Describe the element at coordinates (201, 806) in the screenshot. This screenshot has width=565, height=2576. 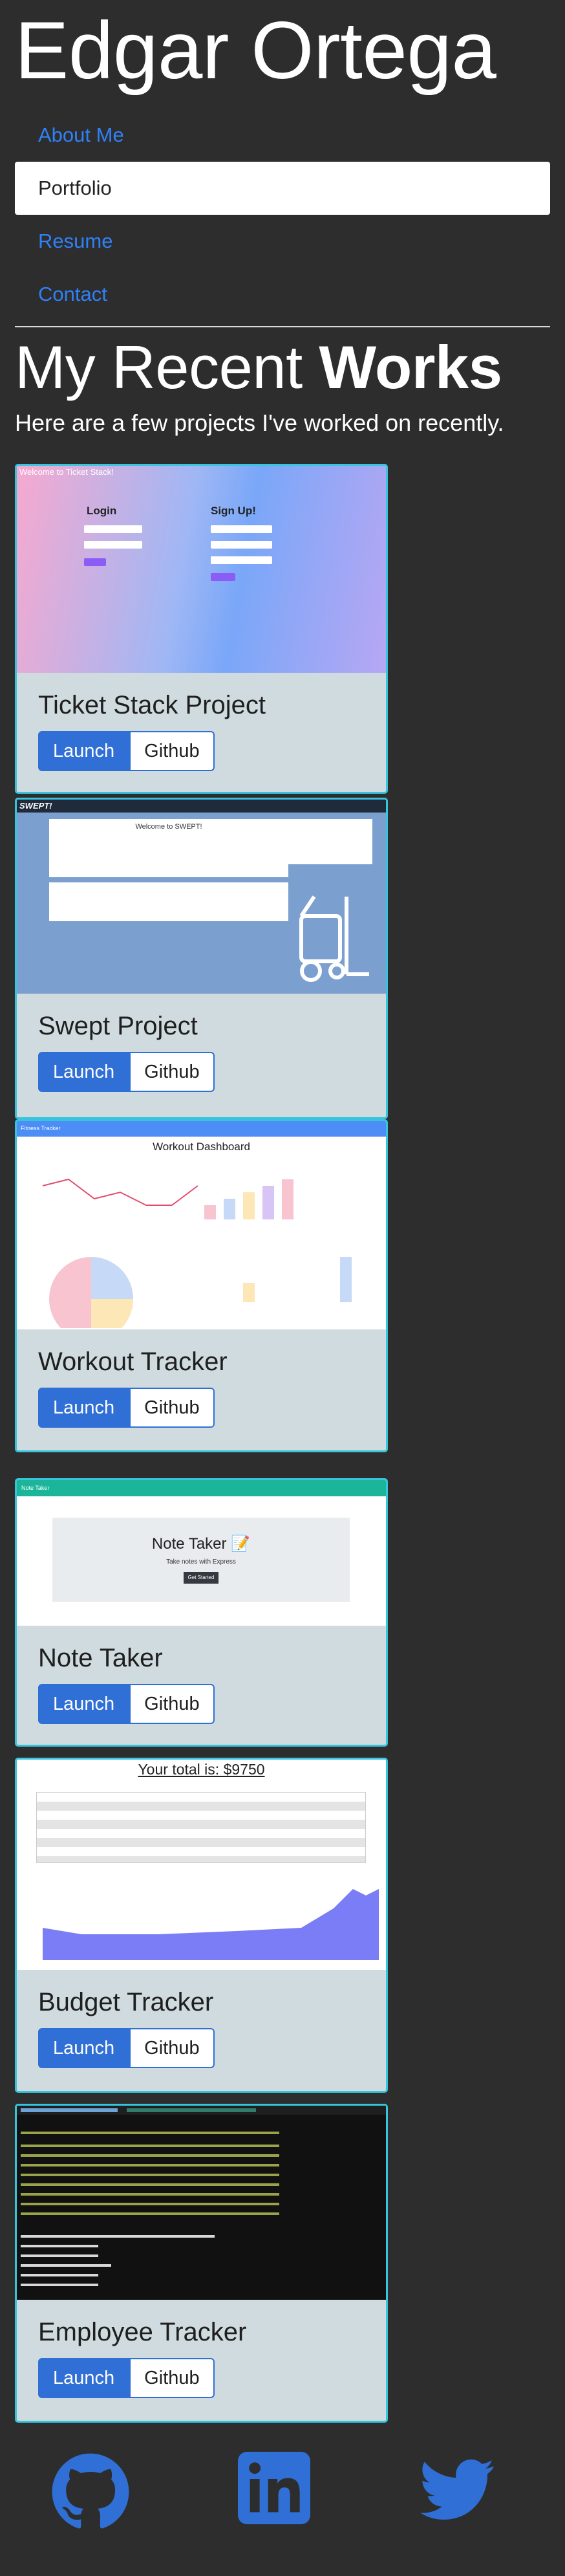
I see `screenshot-navbar` at that location.